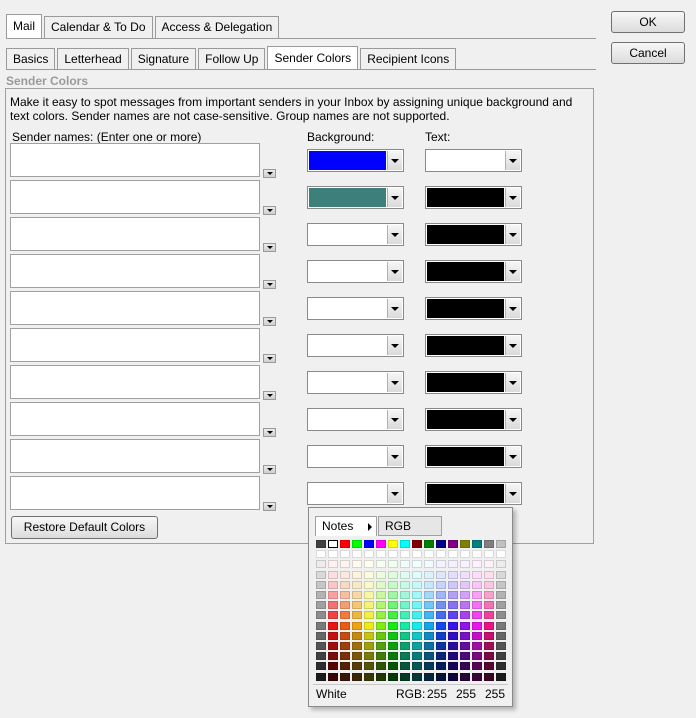 Image resolution: width=696 pixels, height=718 pixels. Describe the element at coordinates (648, 53) in the screenshot. I see `cancel-button: Cancel` at that location.